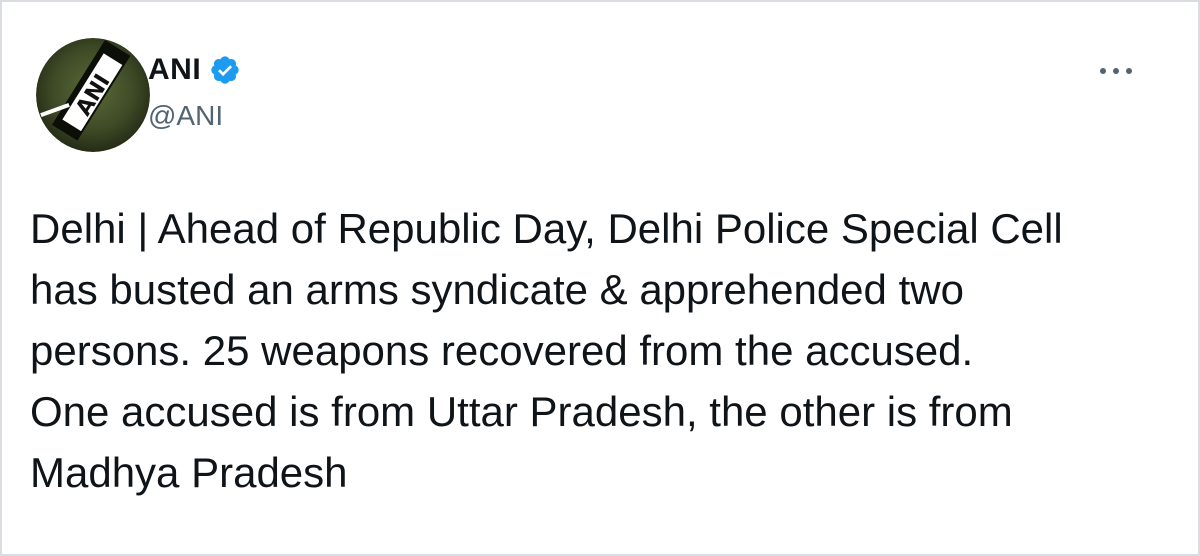 The image size is (1200, 556). What do you see at coordinates (174, 70) in the screenshot?
I see `author-display-name: ANI` at bounding box center [174, 70].